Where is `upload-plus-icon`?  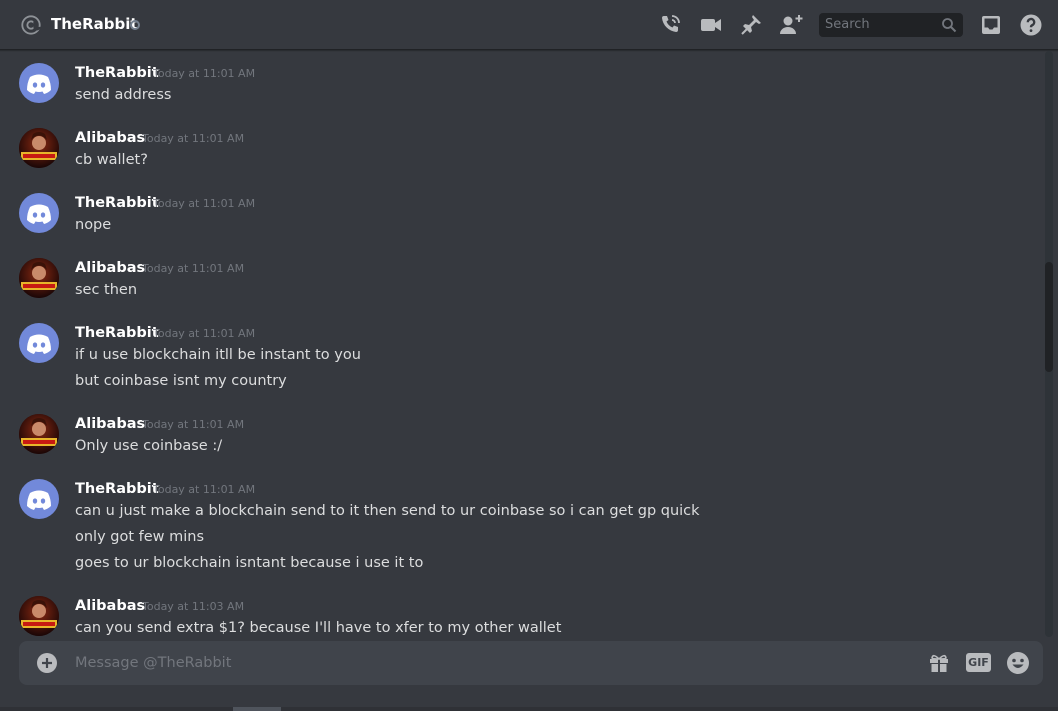
upload-plus-icon is located at coordinates (47, 663).